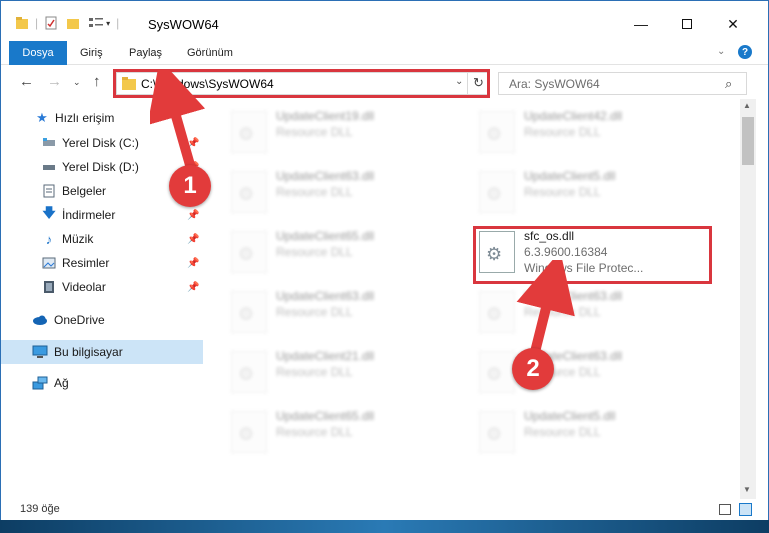  Describe the element at coordinates (49, 191) in the screenshot. I see `documents-icon` at that location.